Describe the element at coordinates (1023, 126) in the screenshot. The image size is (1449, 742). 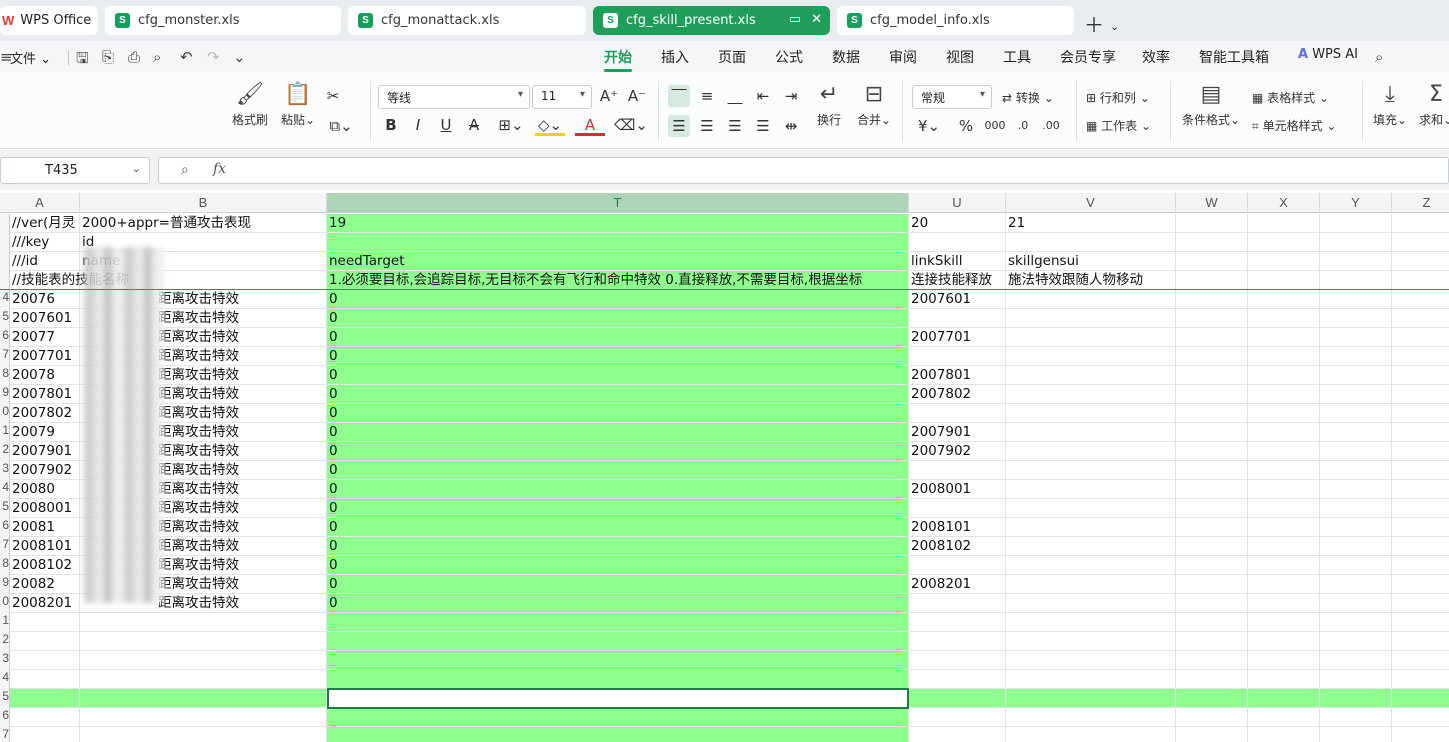
I see `increase-decimal-icon: .0` at that location.